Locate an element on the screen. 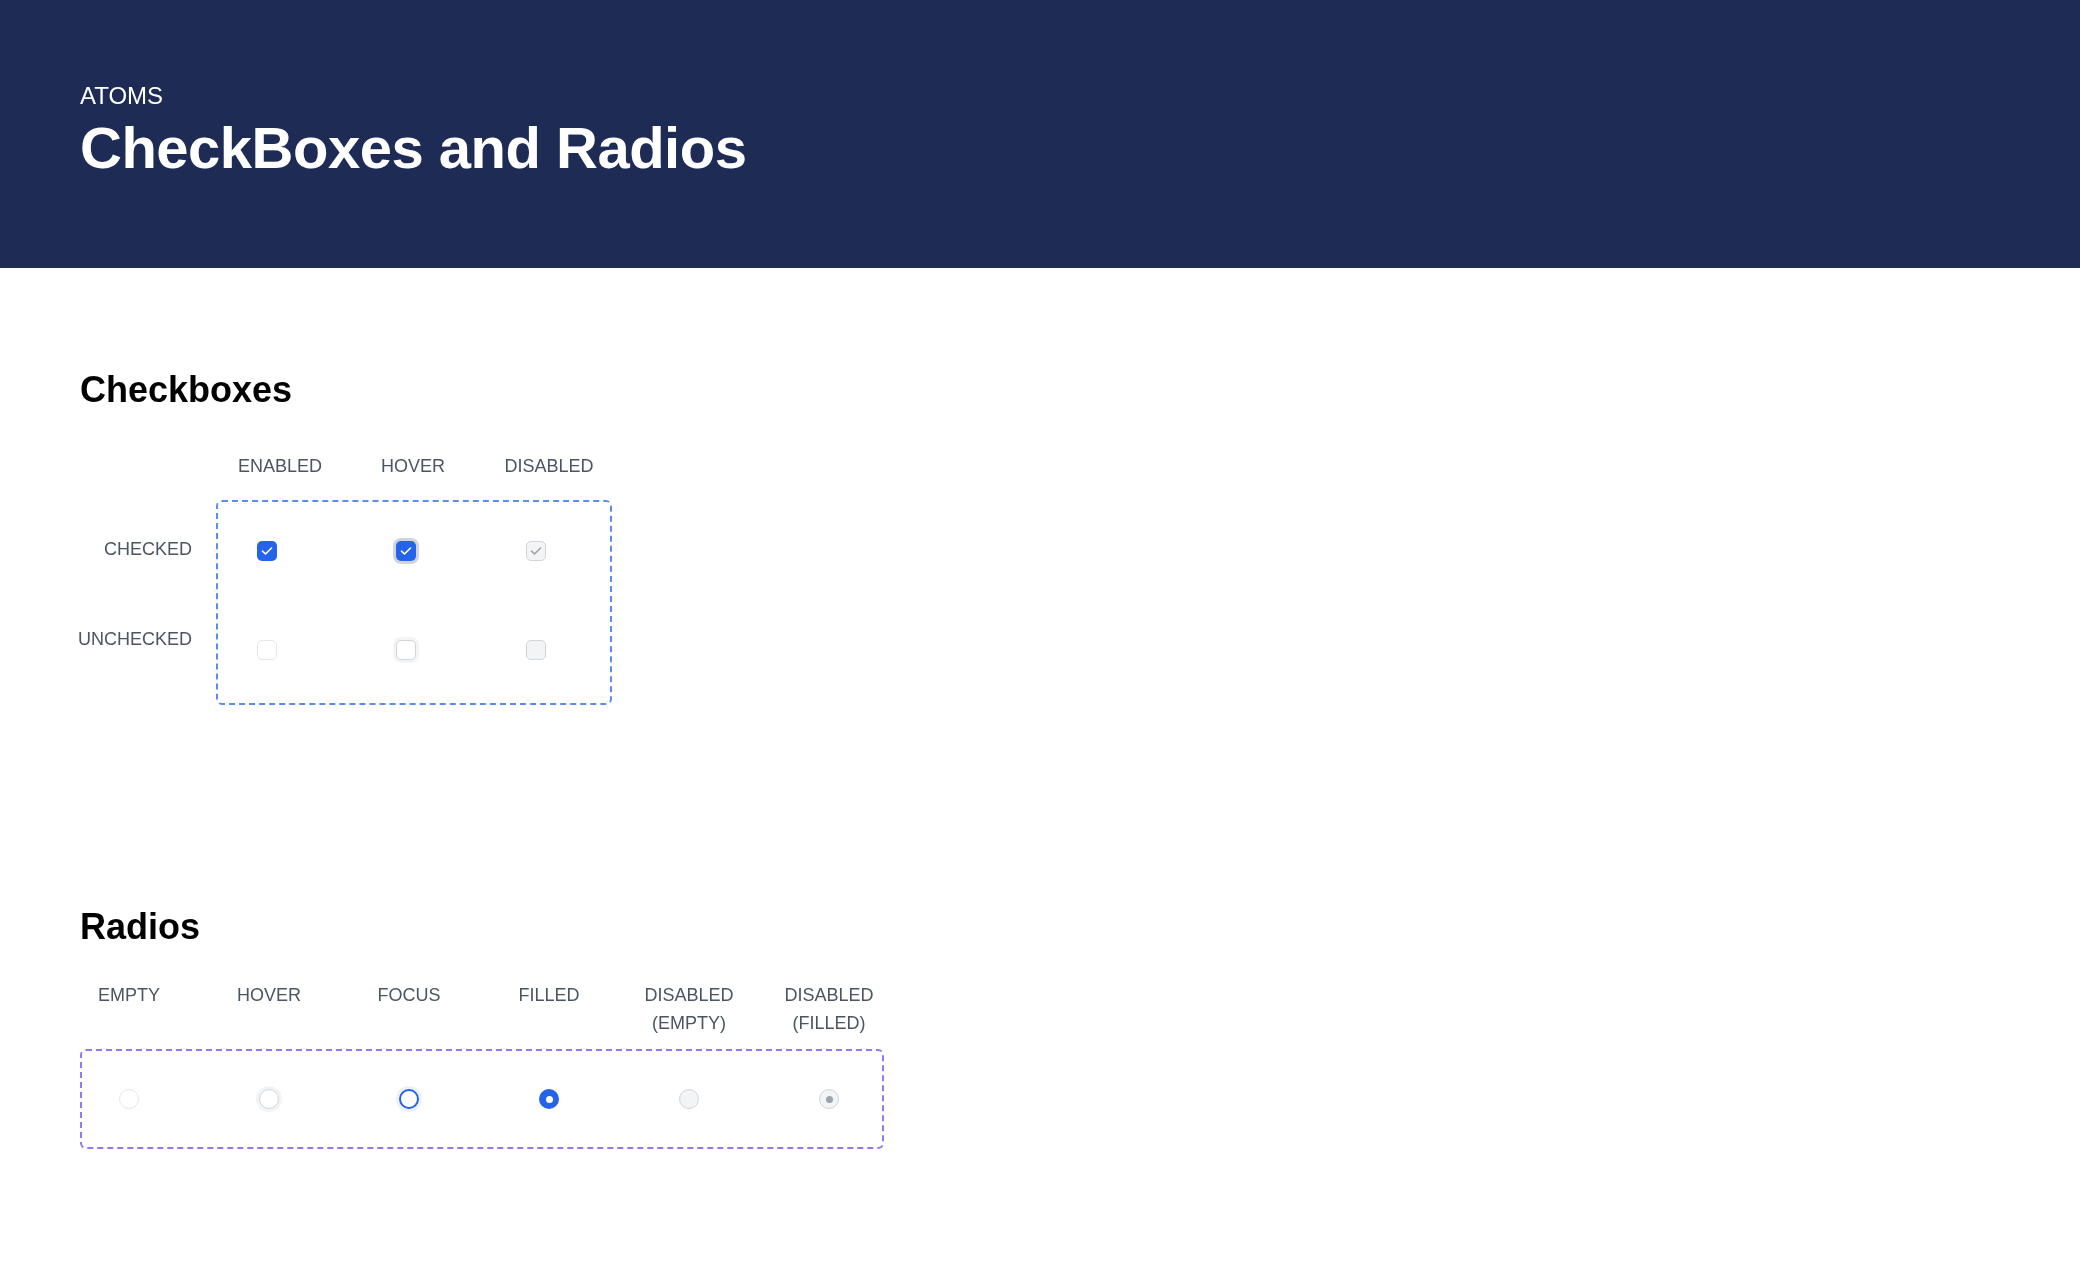 This screenshot has width=2080, height=1266. section-title: Checkboxes is located at coordinates (187, 390).